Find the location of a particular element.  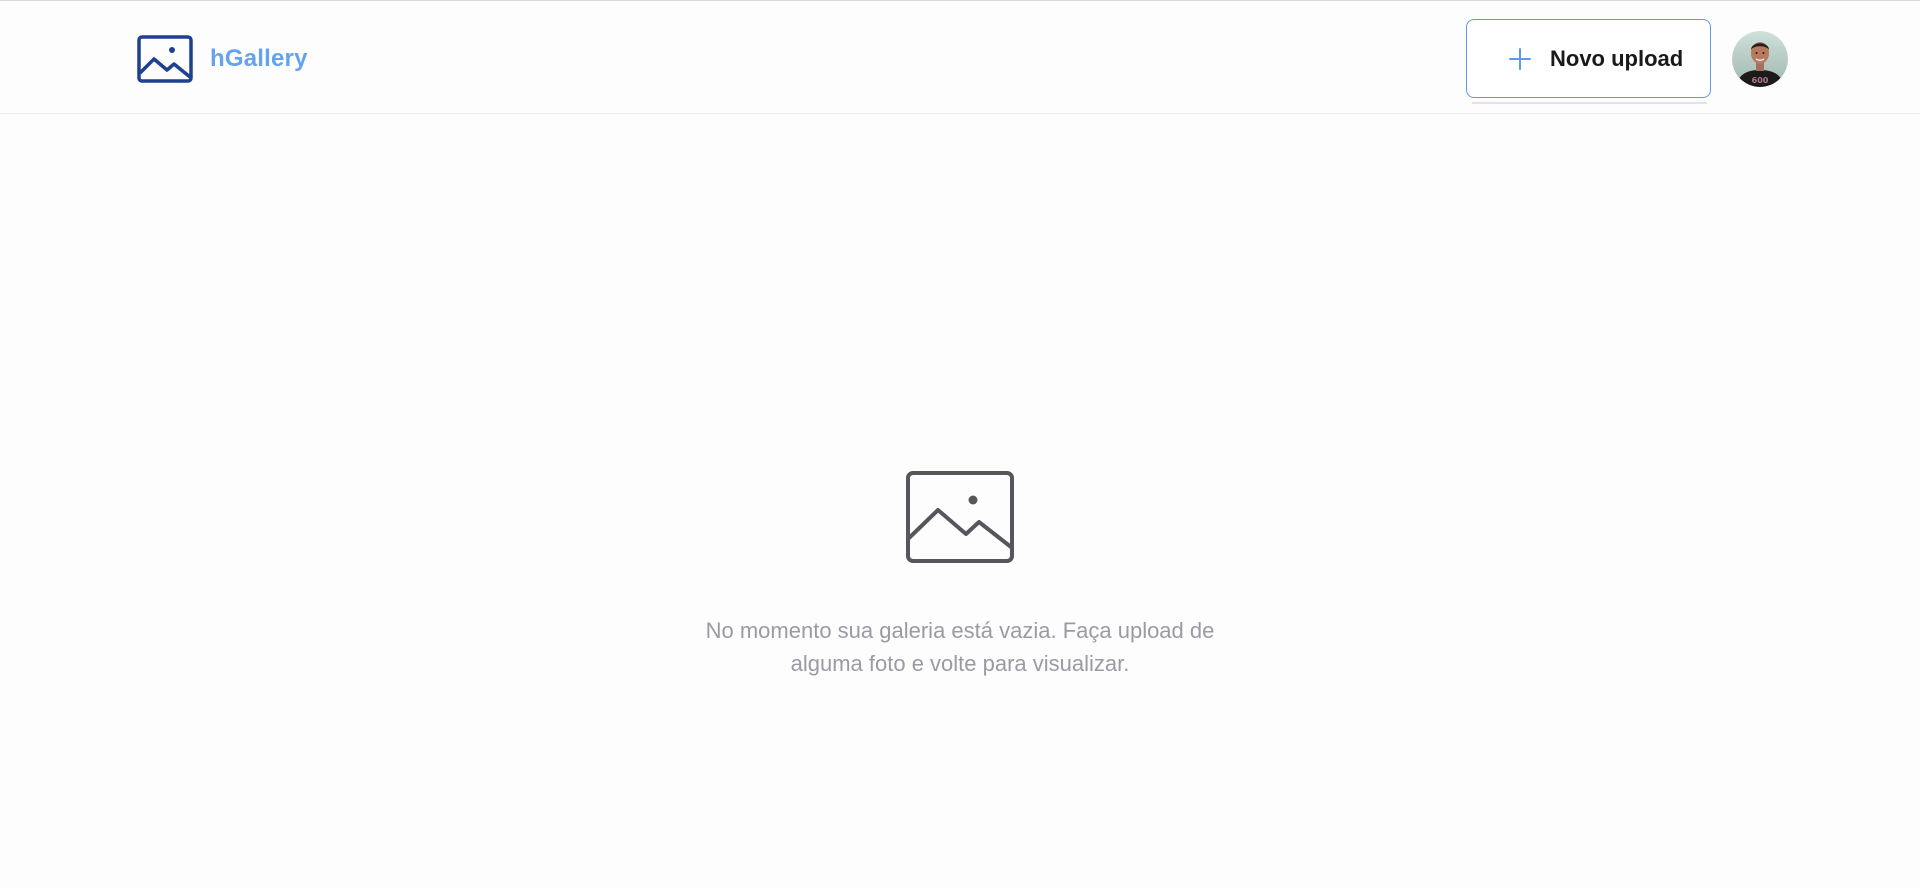

brand-logo-link: hGallery is located at coordinates (222, 59).